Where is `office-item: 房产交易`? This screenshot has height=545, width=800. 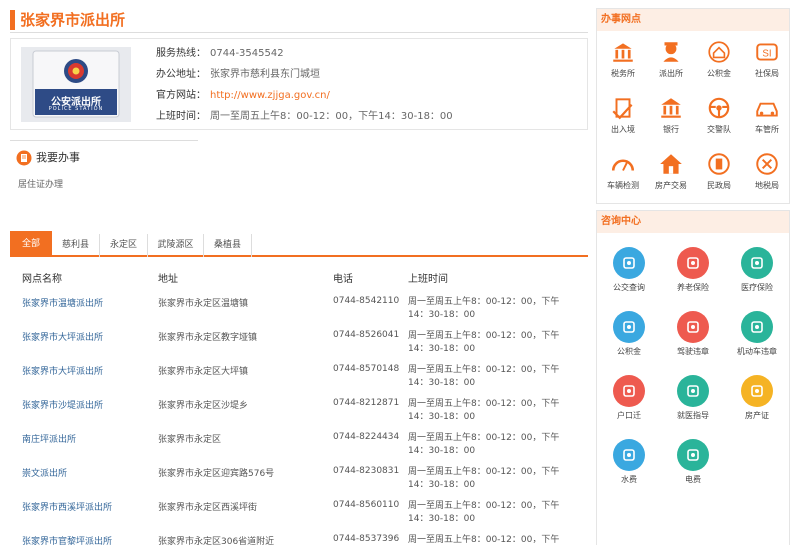
office-item: 房产交易 is located at coordinates (671, 171).